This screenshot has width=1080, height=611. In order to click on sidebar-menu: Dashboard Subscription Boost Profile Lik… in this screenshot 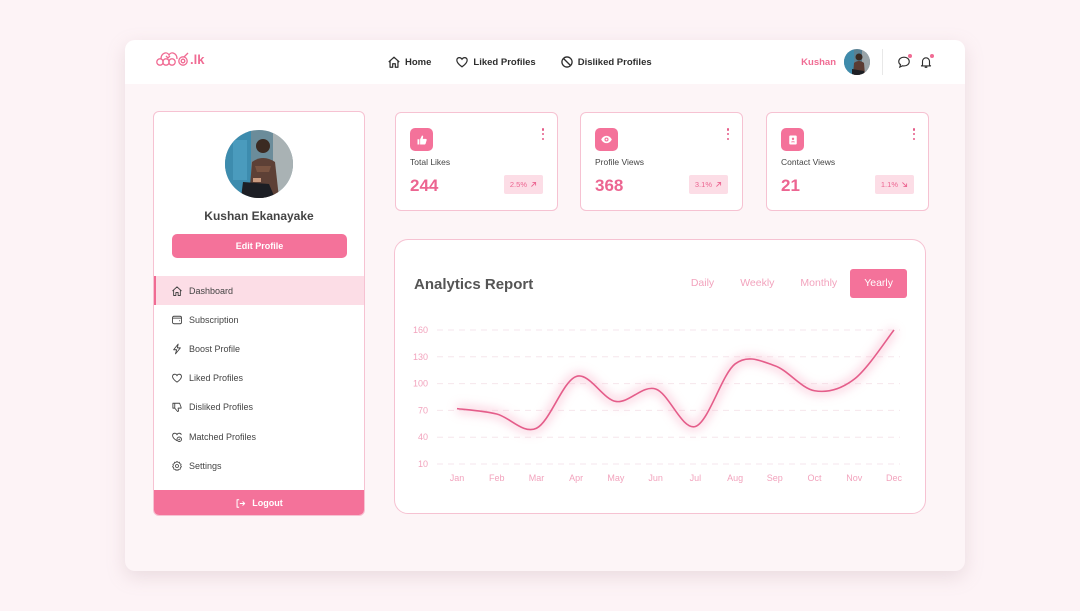, I will do `click(259, 378)`.